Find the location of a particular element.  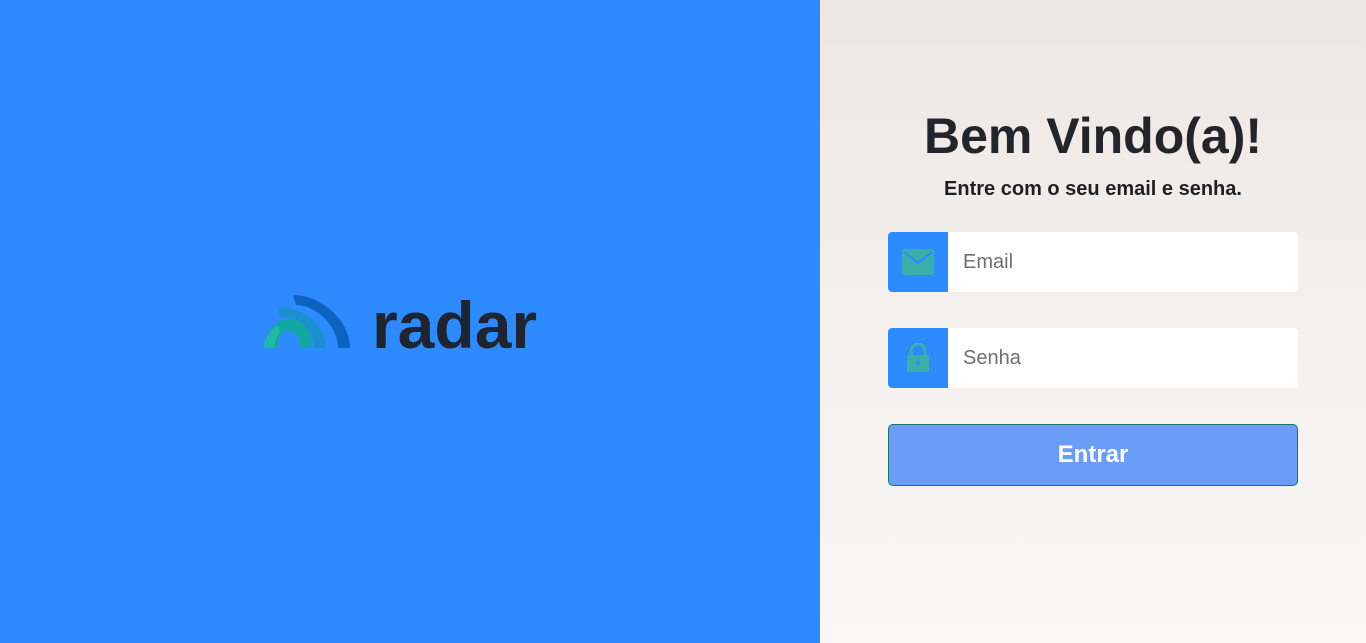

radar-arcs-icon is located at coordinates (307, 321).